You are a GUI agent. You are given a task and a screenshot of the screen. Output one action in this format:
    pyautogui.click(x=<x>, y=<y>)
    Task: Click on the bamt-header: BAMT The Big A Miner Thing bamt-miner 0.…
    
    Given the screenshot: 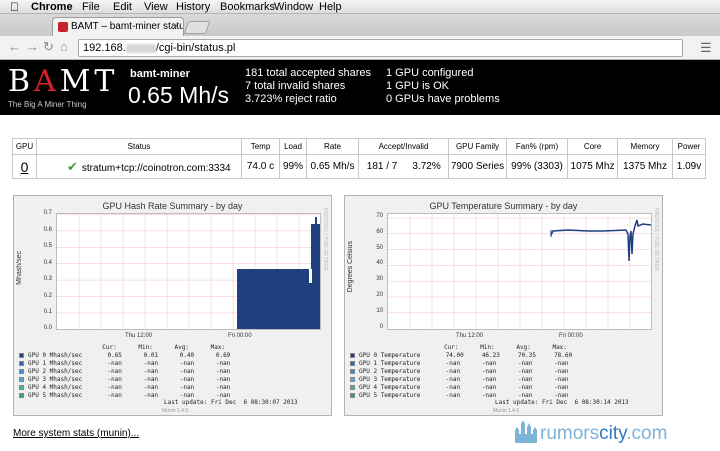 What is the action you would take?
    pyautogui.click(x=360, y=87)
    